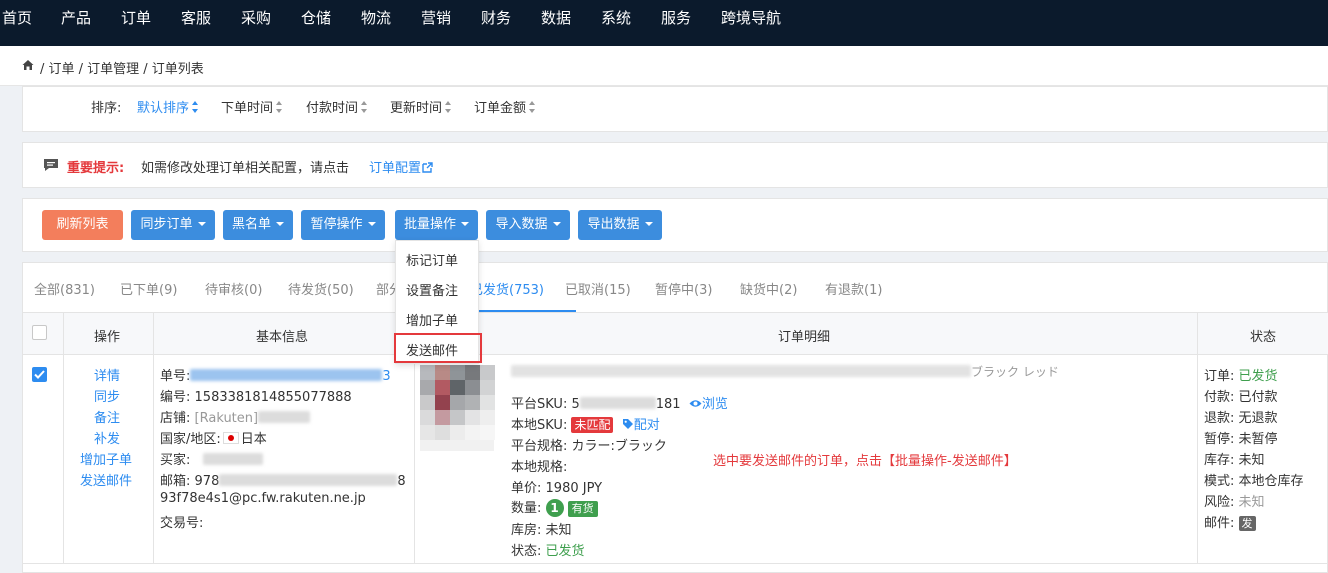 The image size is (1328, 573). What do you see at coordinates (263, 498) in the screenshot?
I see `email-line-2: 93f78e4s1@pc.fw.rakuten.ne.jp` at bounding box center [263, 498].